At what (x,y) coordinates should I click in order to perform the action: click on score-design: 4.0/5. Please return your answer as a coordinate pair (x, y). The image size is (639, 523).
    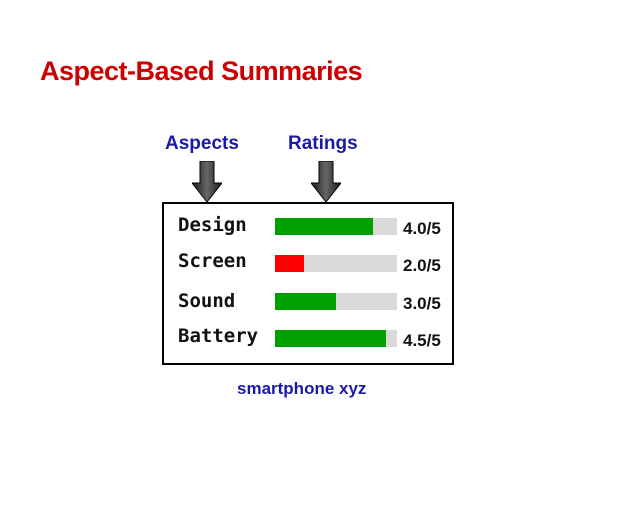
    Looking at the image, I should click on (422, 228).